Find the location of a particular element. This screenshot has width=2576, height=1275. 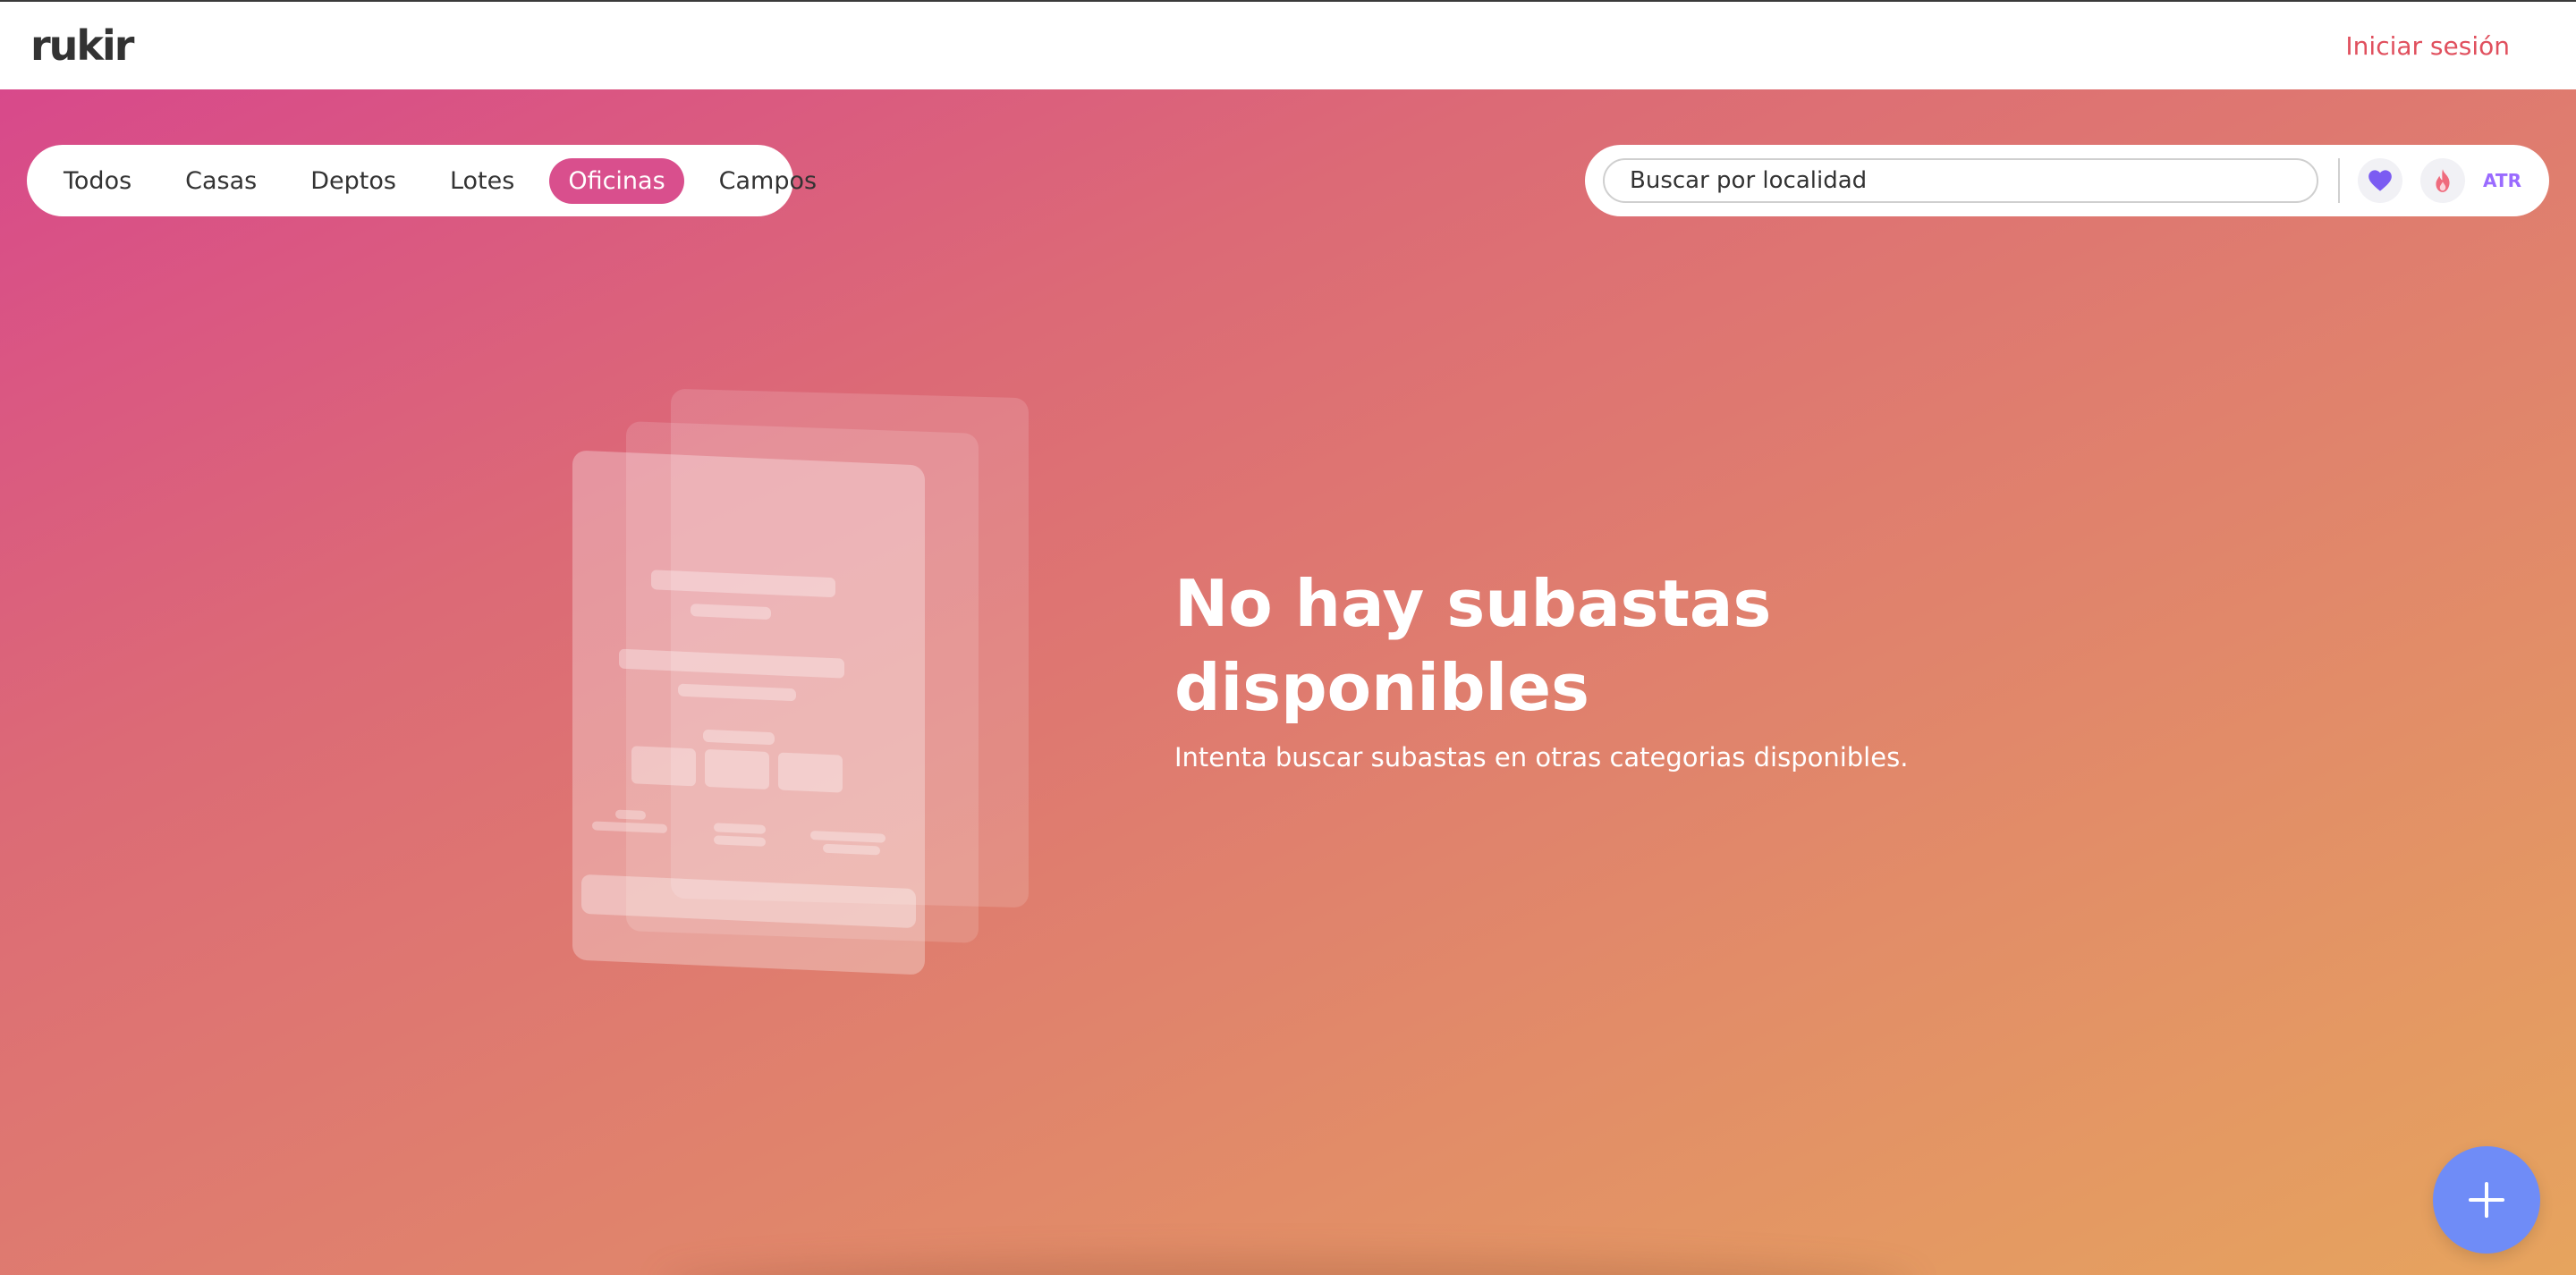

heart-icon is located at coordinates (2380, 180).